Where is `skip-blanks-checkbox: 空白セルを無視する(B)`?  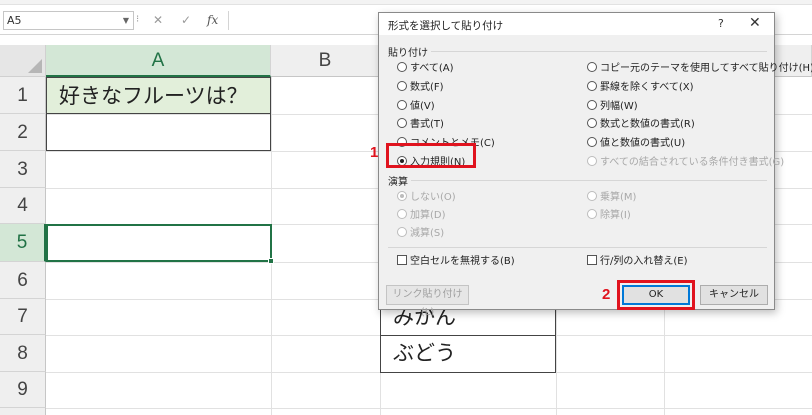
skip-blanks-checkbox: 空白セルを無視する(B) is located at coordinates (456, 262).